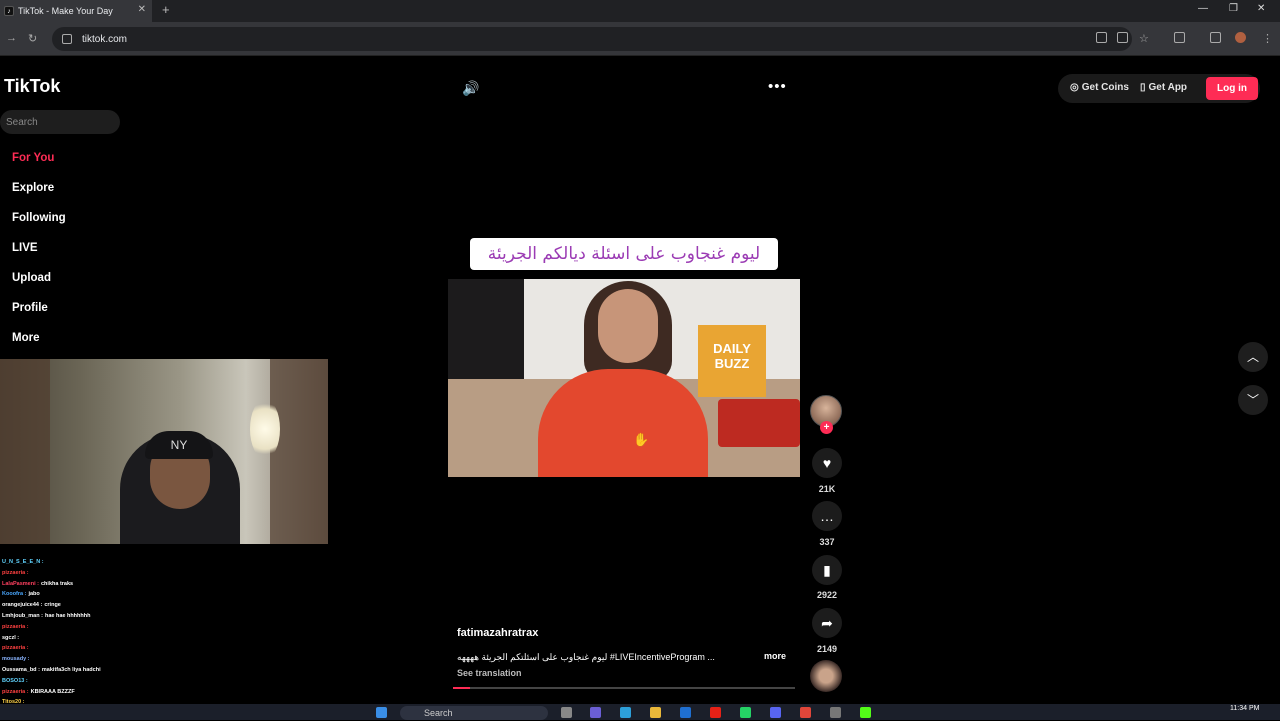  I want to click on volume-icon: 🔊, so click(470, 88).